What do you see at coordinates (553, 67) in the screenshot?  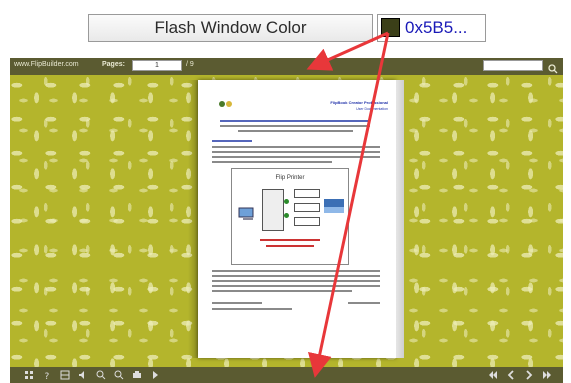 I see `search-icon` at bounding box center [553, 67].